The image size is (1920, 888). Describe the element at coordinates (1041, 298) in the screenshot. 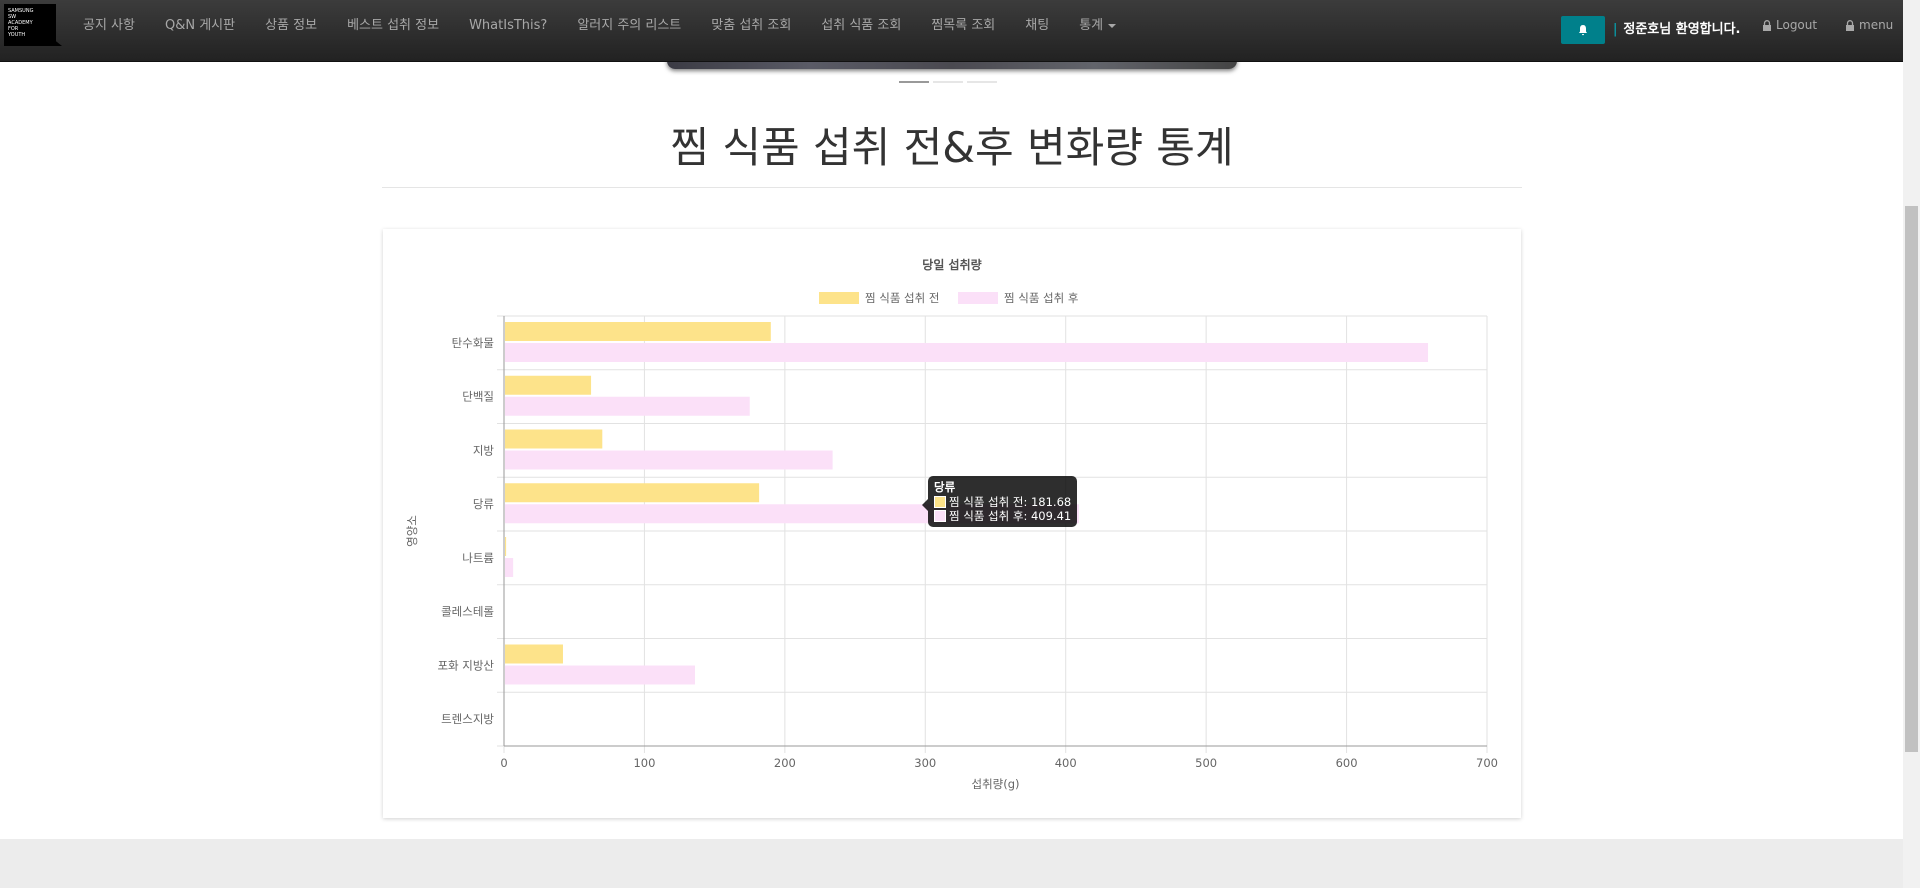

I see `legend-label: 찜 식품 섭취 후` at that location.